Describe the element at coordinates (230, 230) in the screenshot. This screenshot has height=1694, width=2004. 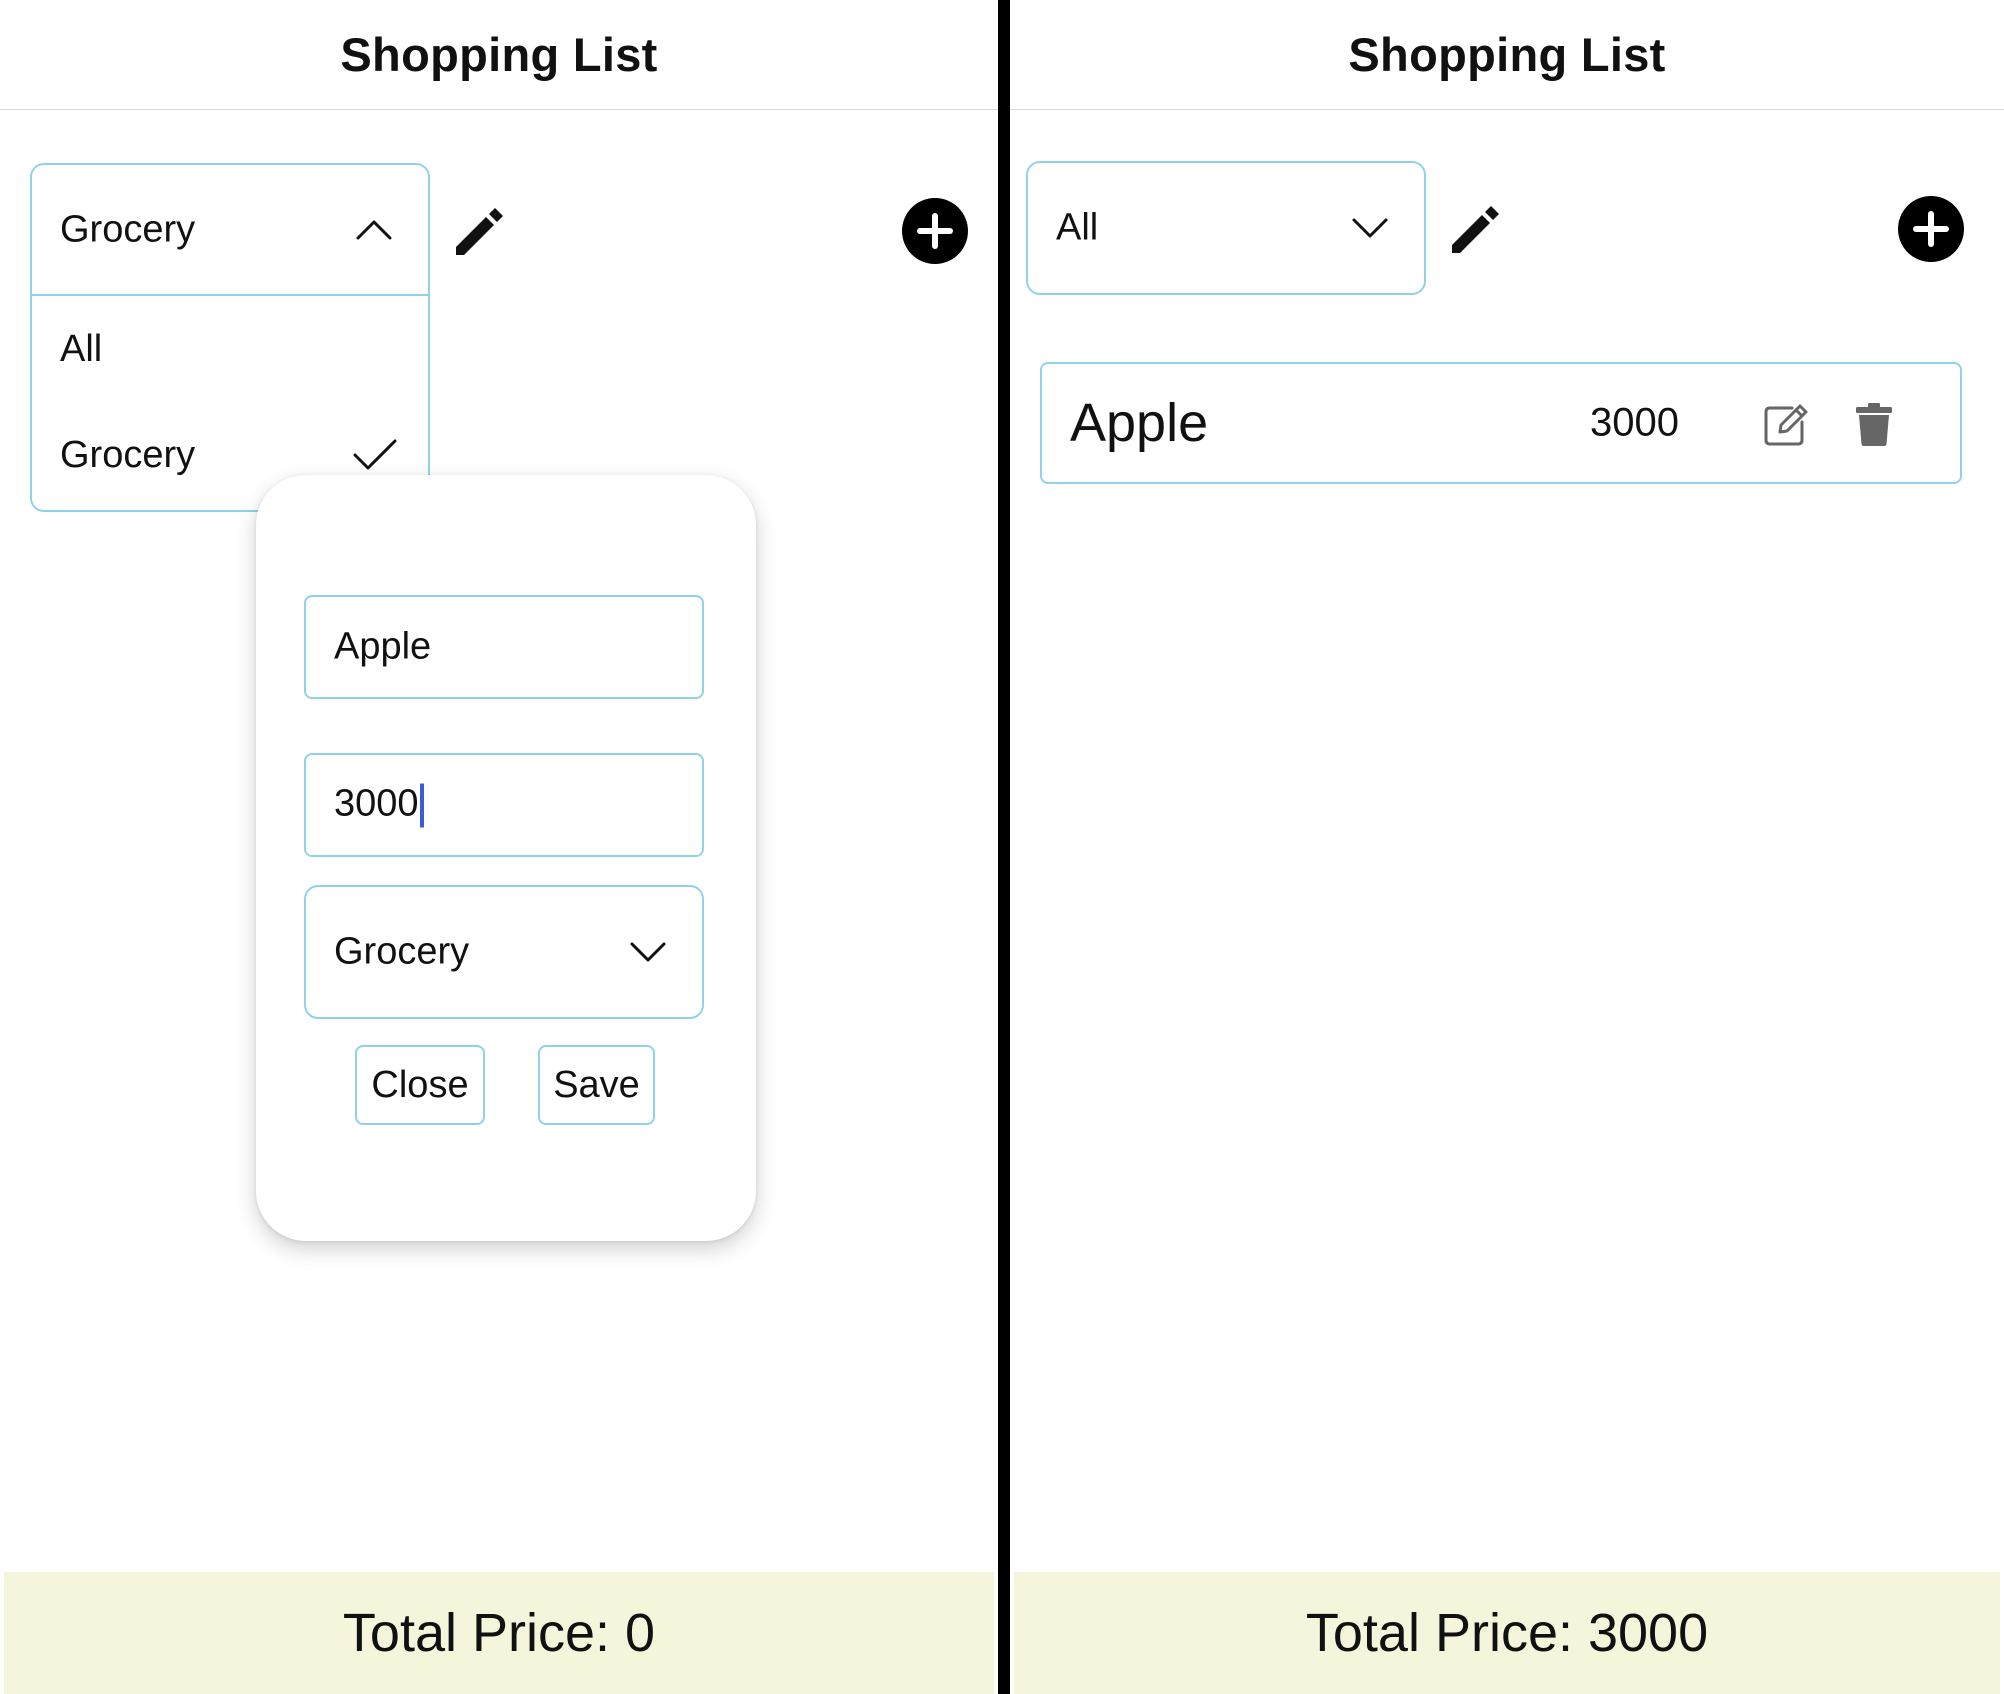
I see `category-filter-select: Grocery` at that location.